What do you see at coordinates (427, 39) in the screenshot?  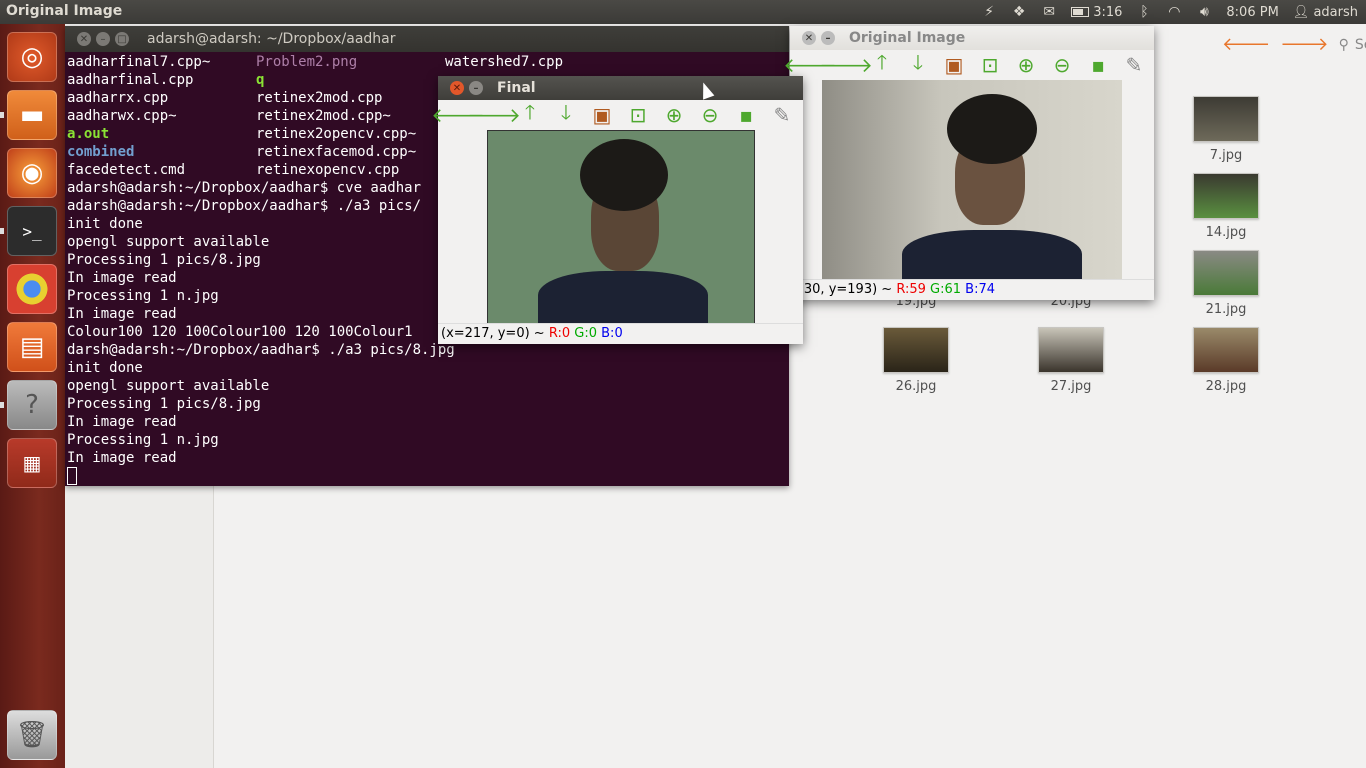 I see `terminal-titlebar: ✕ – □ adarsh@adarsh: ~/Dropbox/aadhar` at bounding box center [427, 39].